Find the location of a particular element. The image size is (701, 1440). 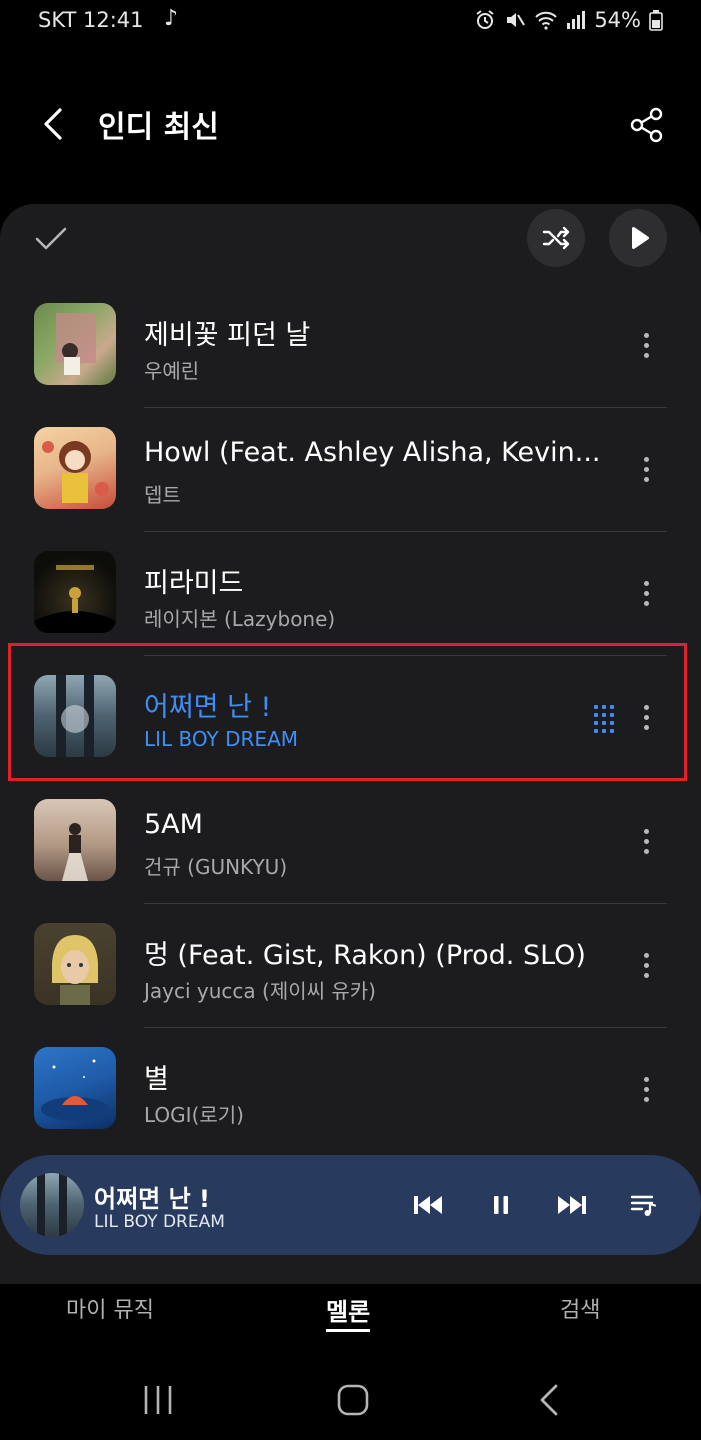

battery-icon is located at coordinates (656, 20).